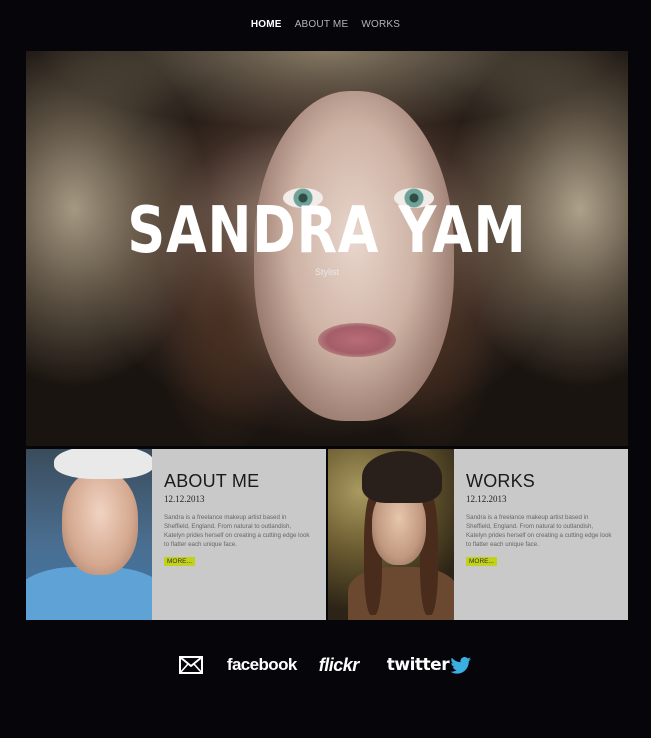 Image resolution: width=651 pixels, height=738 pixels. I want to click on about-me-heading: ABOUT ME, so click(212, 481).